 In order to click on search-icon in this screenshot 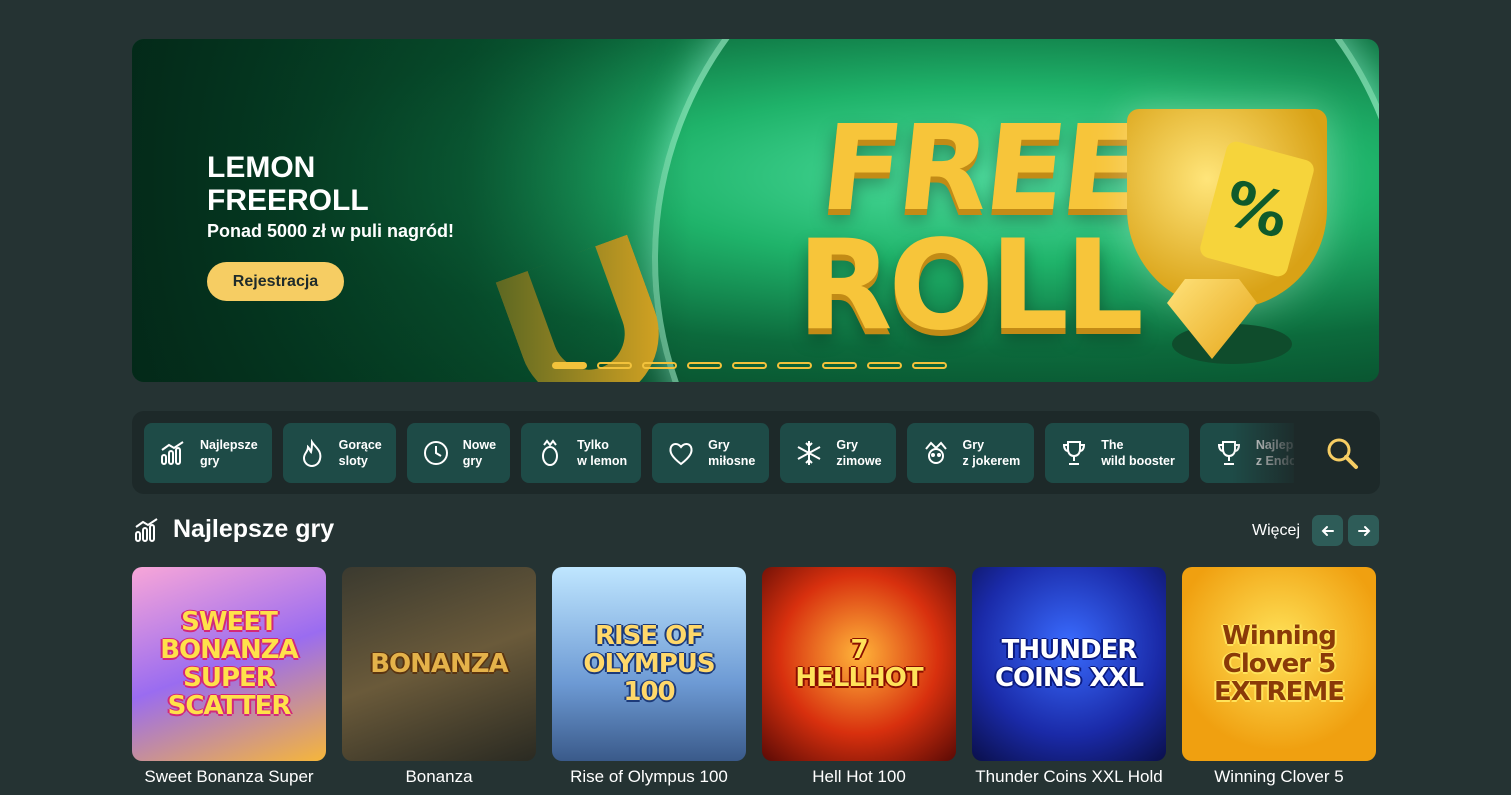, I will do `click(1342, 453)`.